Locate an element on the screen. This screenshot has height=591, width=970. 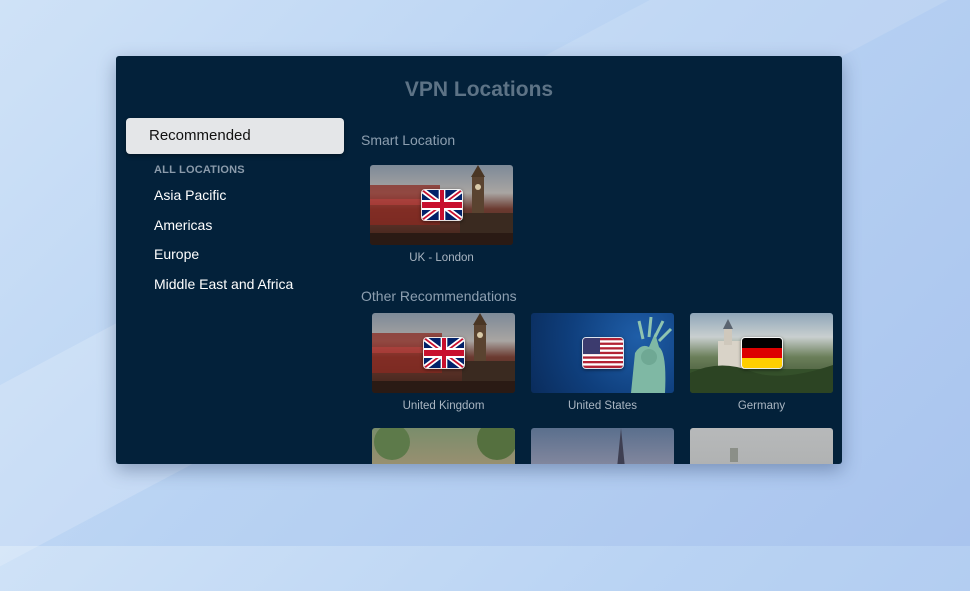
location-tile-ireland is located at coordinates (761, 446).